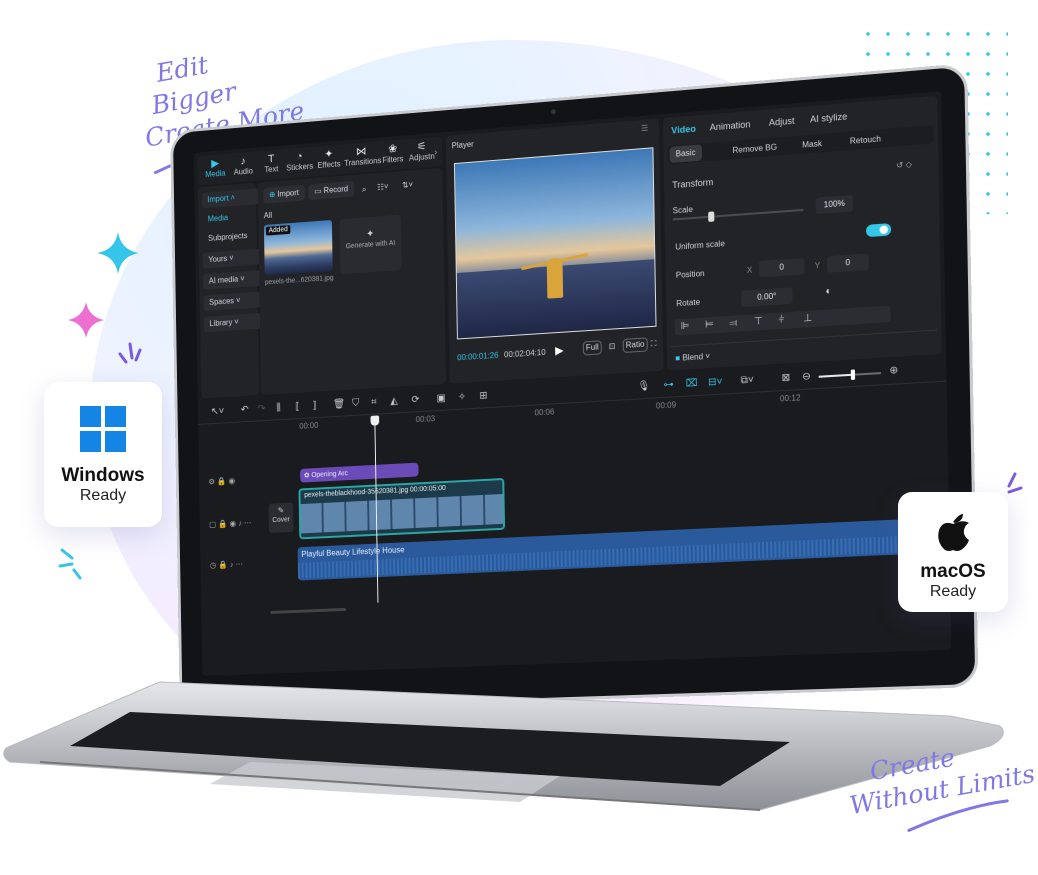 The height and width of the screenshot is (875, 1038). What do you see at coordinates (262, 408) in the screenshot?
I see `redo-icon: ↷` at bounding box center [262, 408].